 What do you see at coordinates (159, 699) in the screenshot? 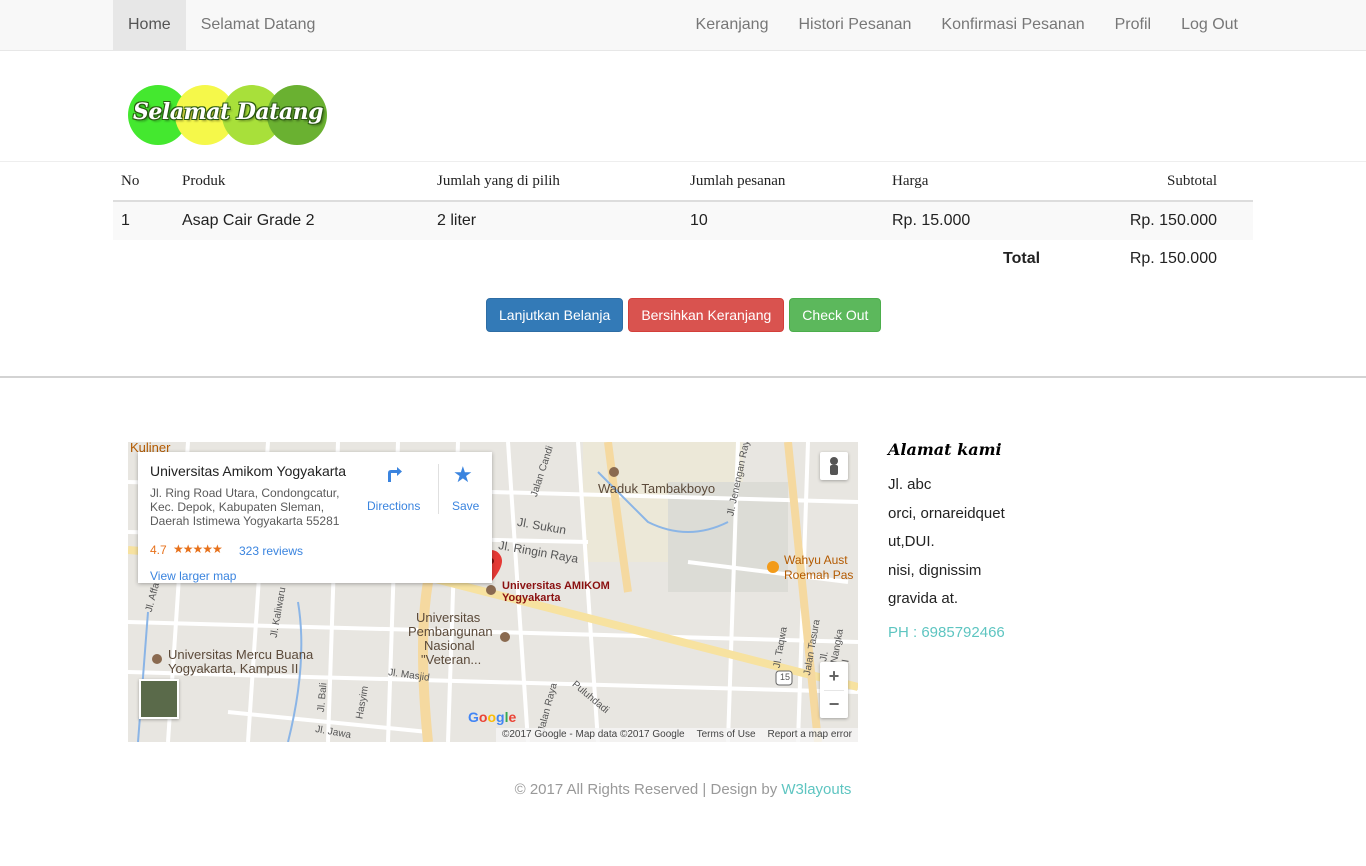
I see `satellite-toggle` at bounding box center [159, 699].